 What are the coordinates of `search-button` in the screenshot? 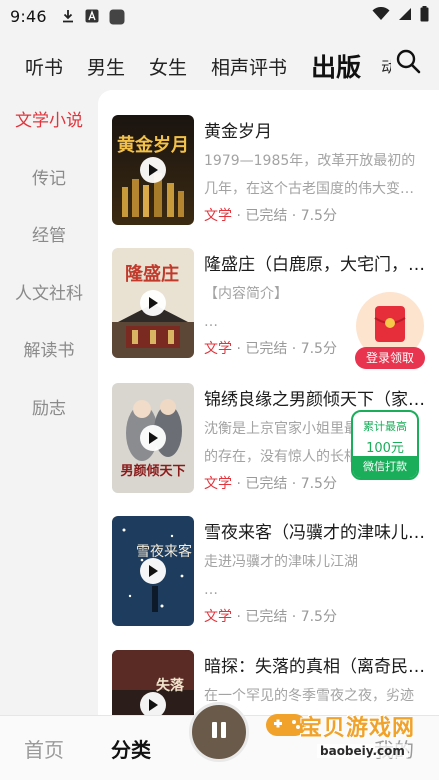 It's located at (408, 63).